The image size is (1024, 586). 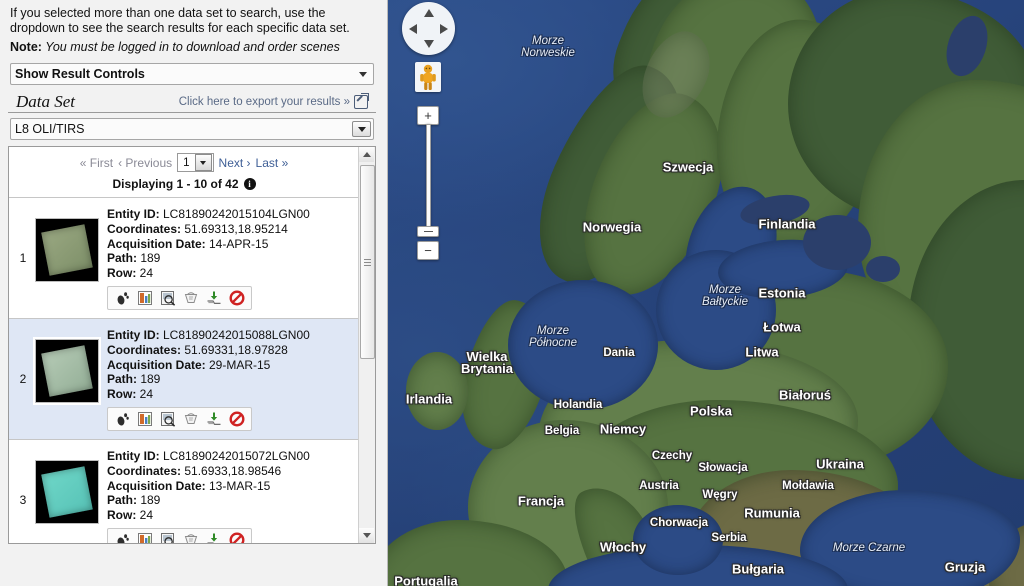 I want to click on zoom-control: + −, so click(x=428, y=183).